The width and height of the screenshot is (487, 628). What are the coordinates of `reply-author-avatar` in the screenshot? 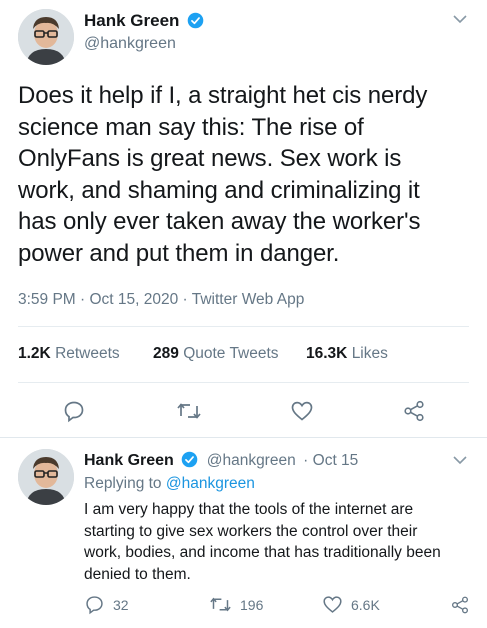 It's located at (46, 477).